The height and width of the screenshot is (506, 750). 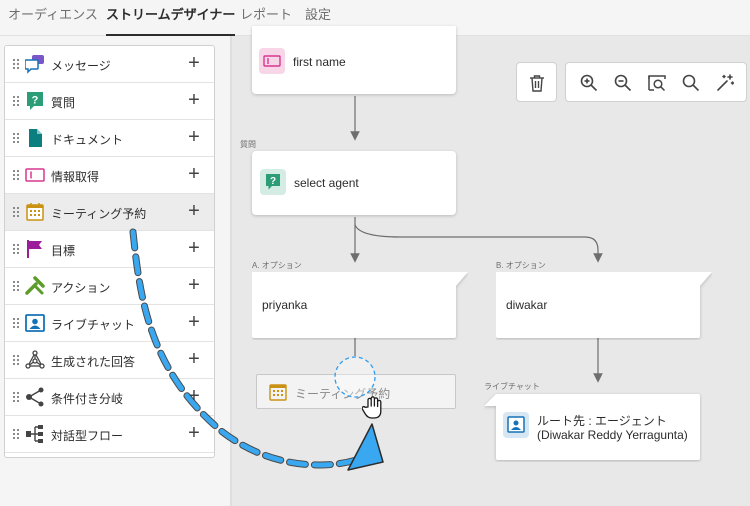 I want to click on zoom-fit-button, so click(x=656, y=82).